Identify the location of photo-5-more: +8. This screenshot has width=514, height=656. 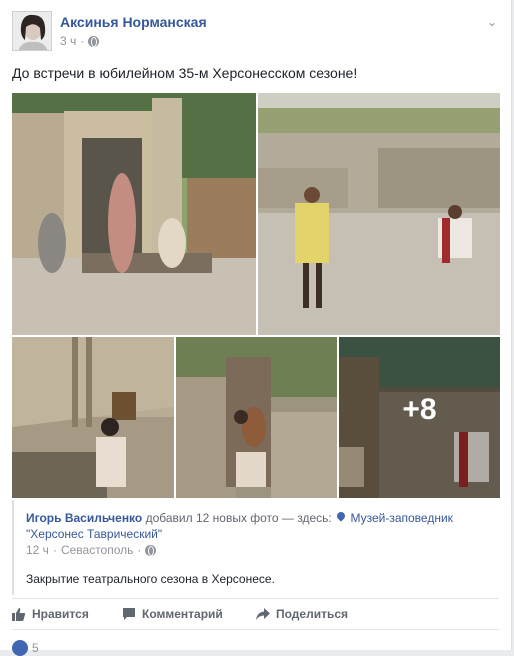
(419, 417).